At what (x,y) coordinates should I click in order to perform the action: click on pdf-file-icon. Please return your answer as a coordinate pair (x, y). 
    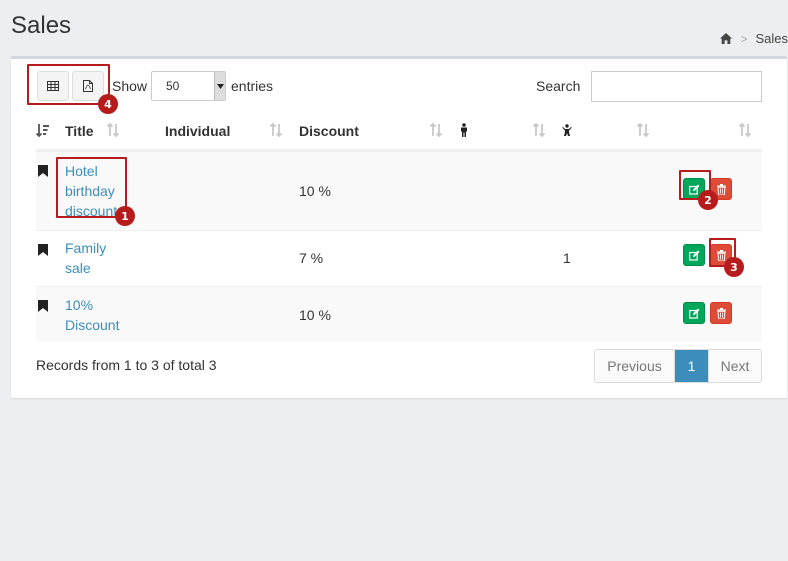
    Looking at the image, I should click on (88, 86).